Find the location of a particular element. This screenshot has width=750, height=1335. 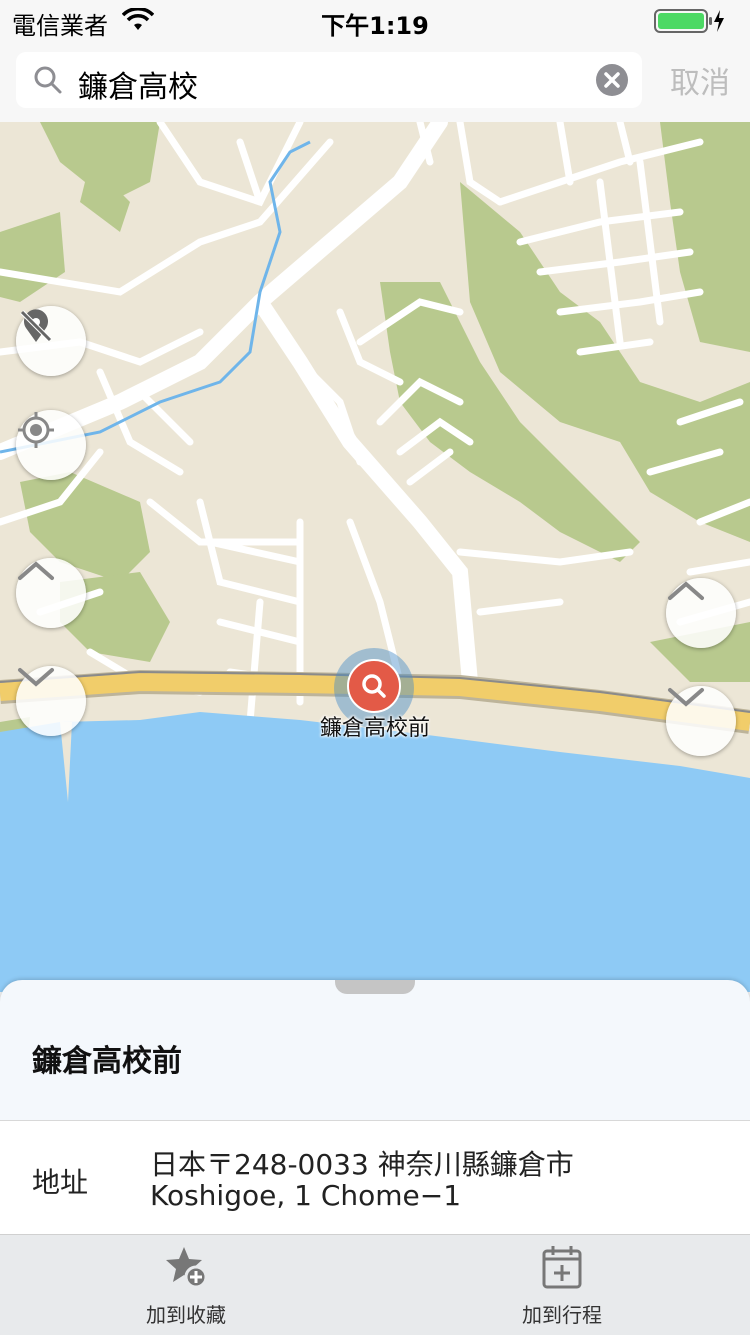

hide-location-pin-button is located at coordinates (51, 341).